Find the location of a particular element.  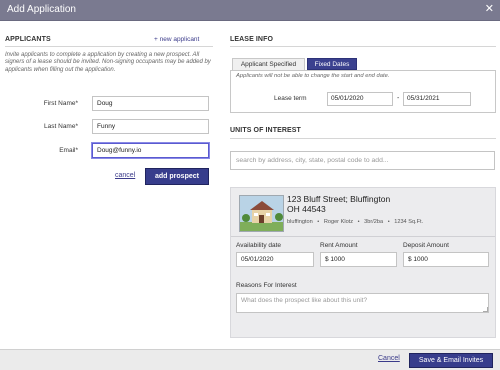

unit-address-line2: OH 44543 is located at coordinates (306, 209).